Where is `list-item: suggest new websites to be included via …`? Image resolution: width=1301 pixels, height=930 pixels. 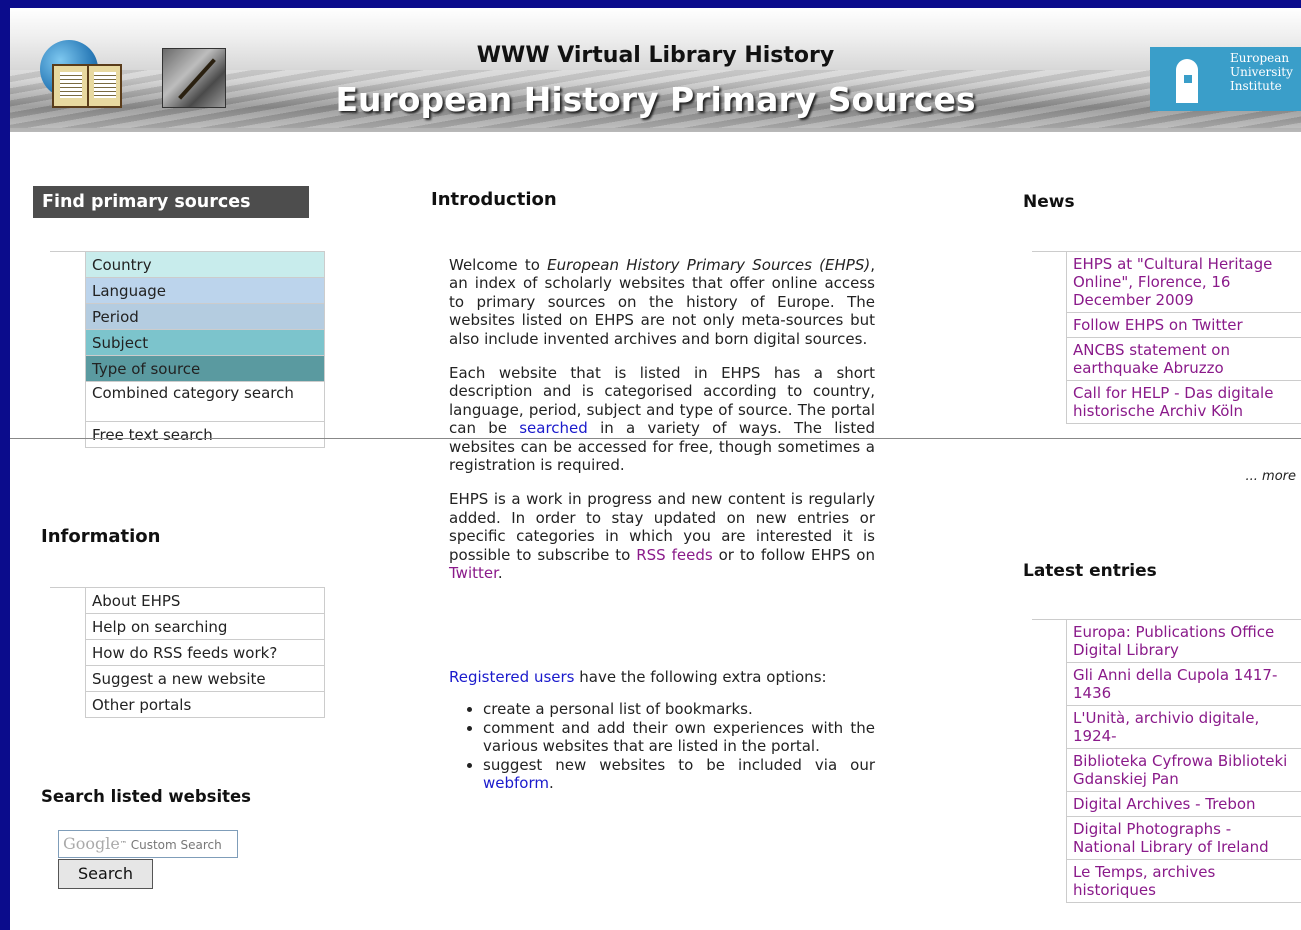
list-item: suggest new websites to be included via … is located at coordinates (679, 774).